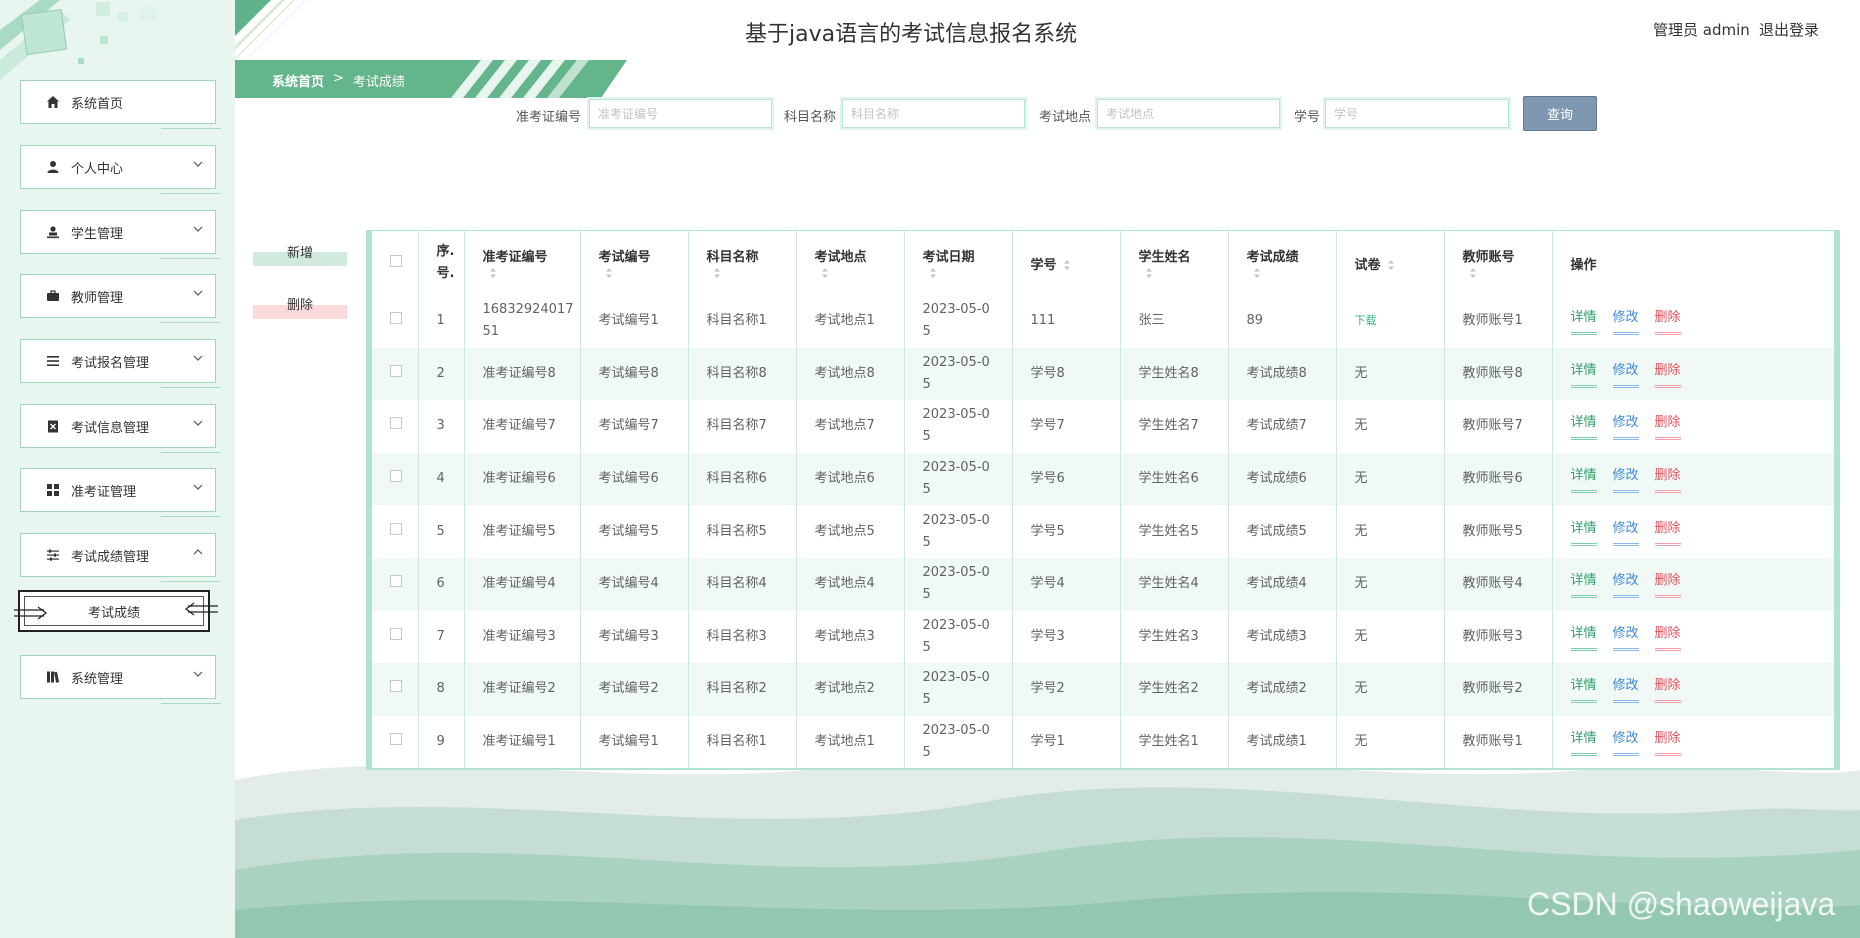 Image resolution: width=1860 pixels, height=938 pixels. Describe the element at coordinates (1066, 479) in the screenshot. I see `cell-student-id: 学号6` at that location.